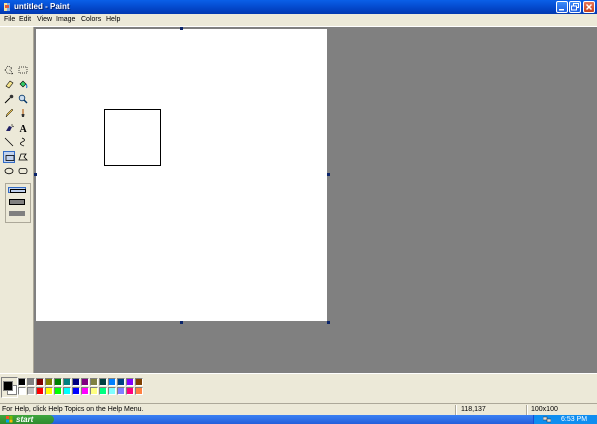 This screenshot has height=424, width=597. I want to click on menu-edit: Edit, so click(25, 20).